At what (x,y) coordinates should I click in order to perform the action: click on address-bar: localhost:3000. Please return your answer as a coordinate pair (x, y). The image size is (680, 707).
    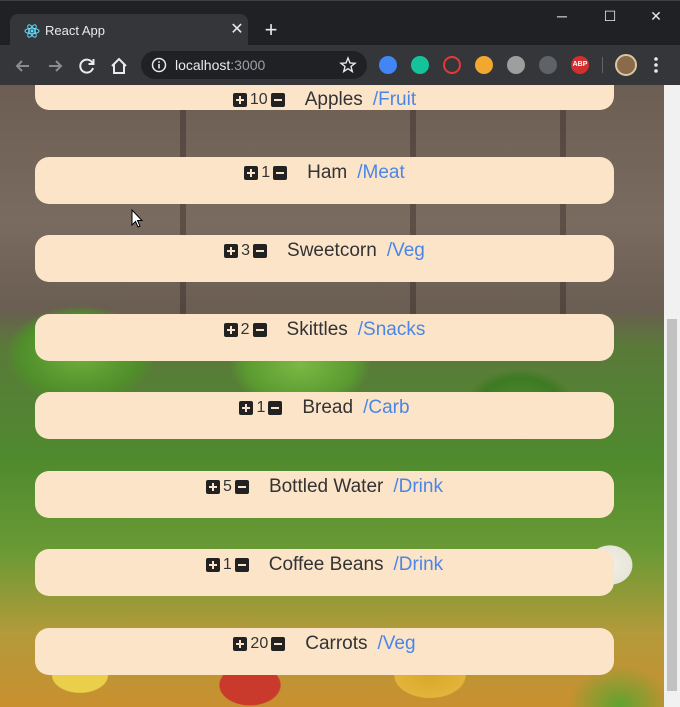
    Looking at the image, I should click on (254, 65).